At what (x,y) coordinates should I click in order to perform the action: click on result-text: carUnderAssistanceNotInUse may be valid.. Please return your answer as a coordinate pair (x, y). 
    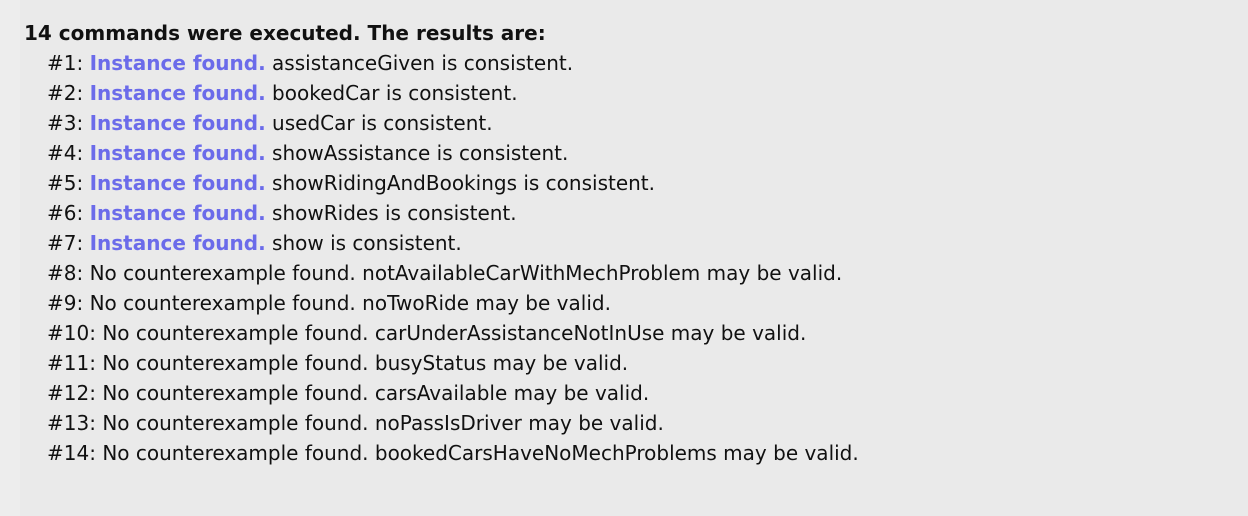
    Looking at the image, I should click on (590, 333).